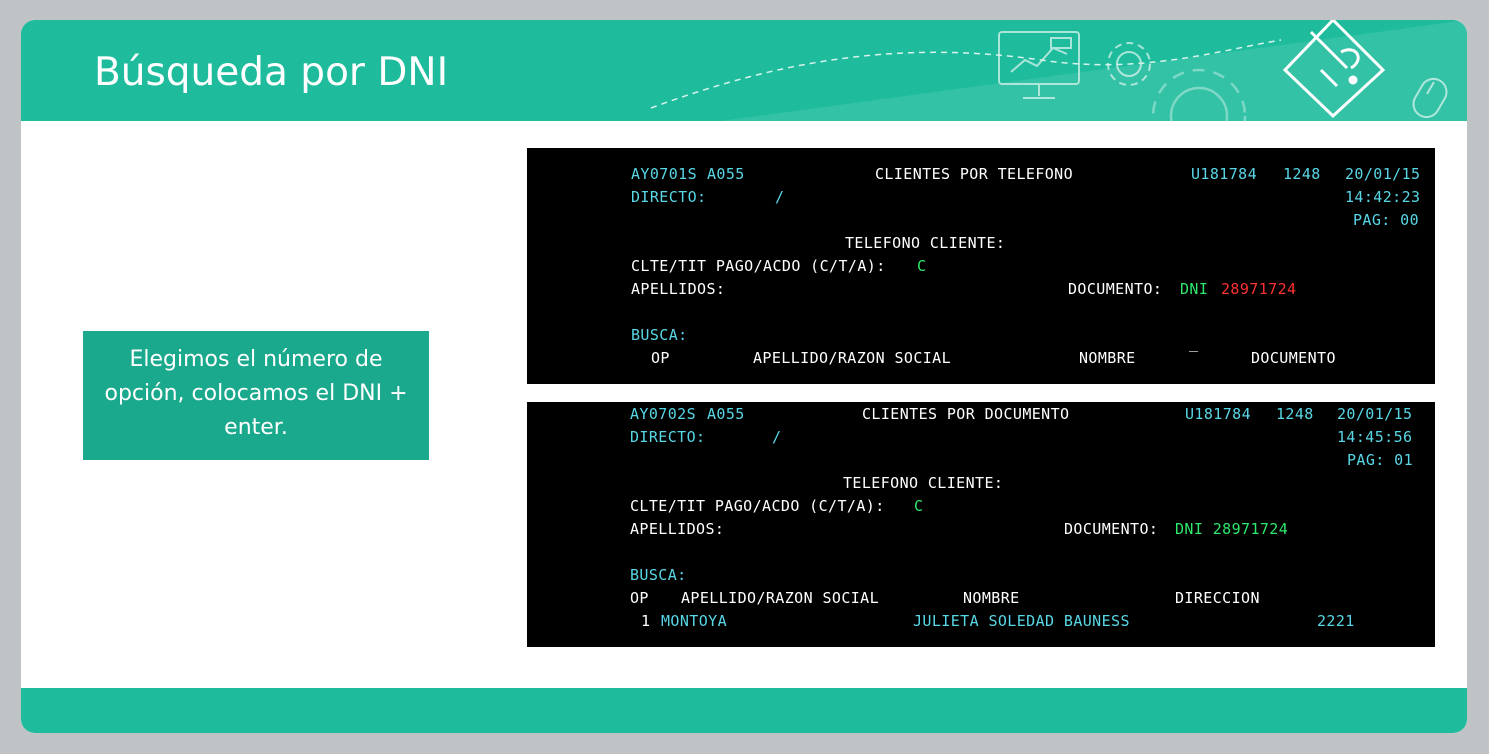 This screenshot has width=1489, height=754. I want to click on row-direccion: 2221, so click(1336, 621).